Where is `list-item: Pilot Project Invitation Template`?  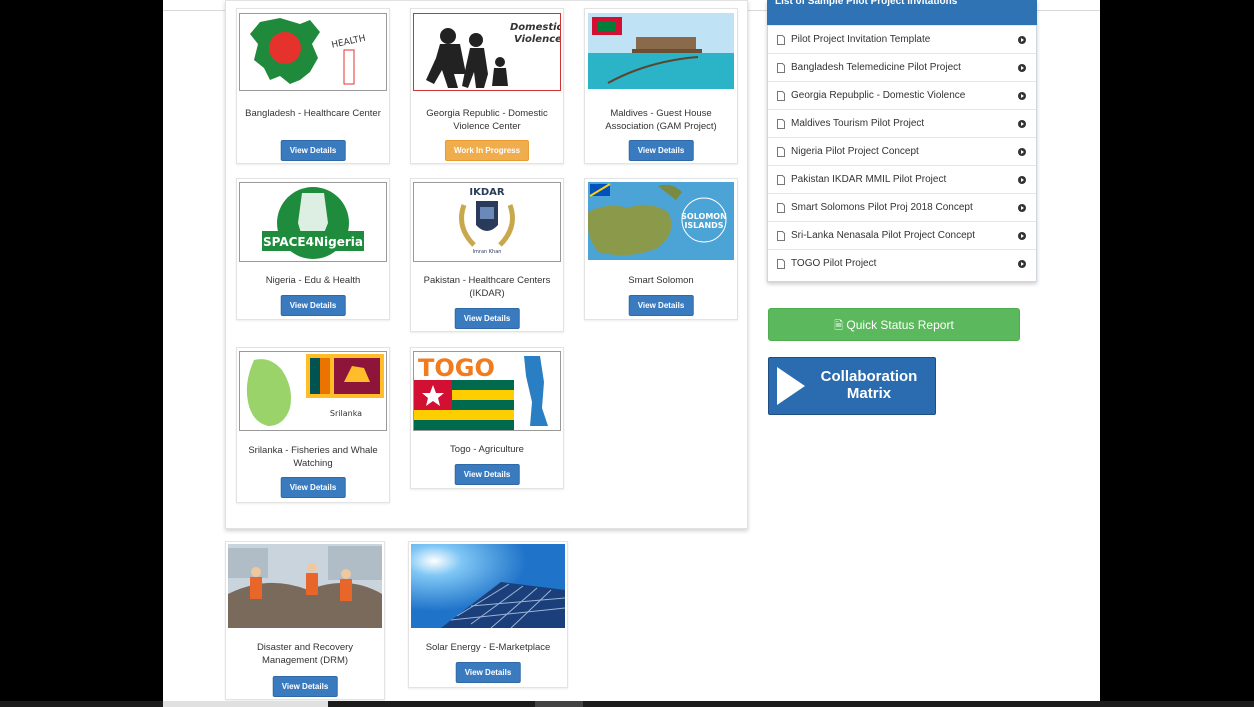
list-item: Pilot Project Invitation Template is located at coordinates (902, 39).